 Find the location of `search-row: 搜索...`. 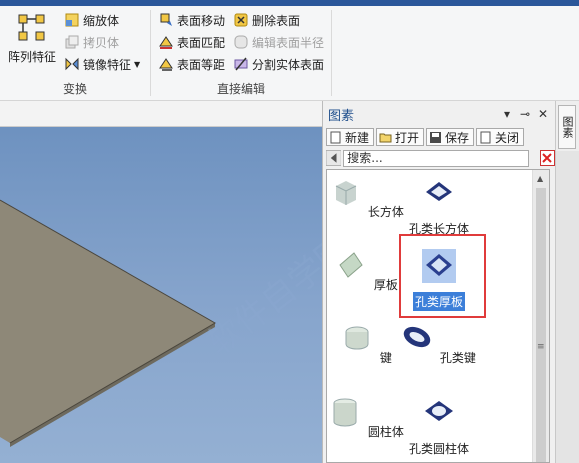

search-row: 搜索... is located at coordinates (440, 158).